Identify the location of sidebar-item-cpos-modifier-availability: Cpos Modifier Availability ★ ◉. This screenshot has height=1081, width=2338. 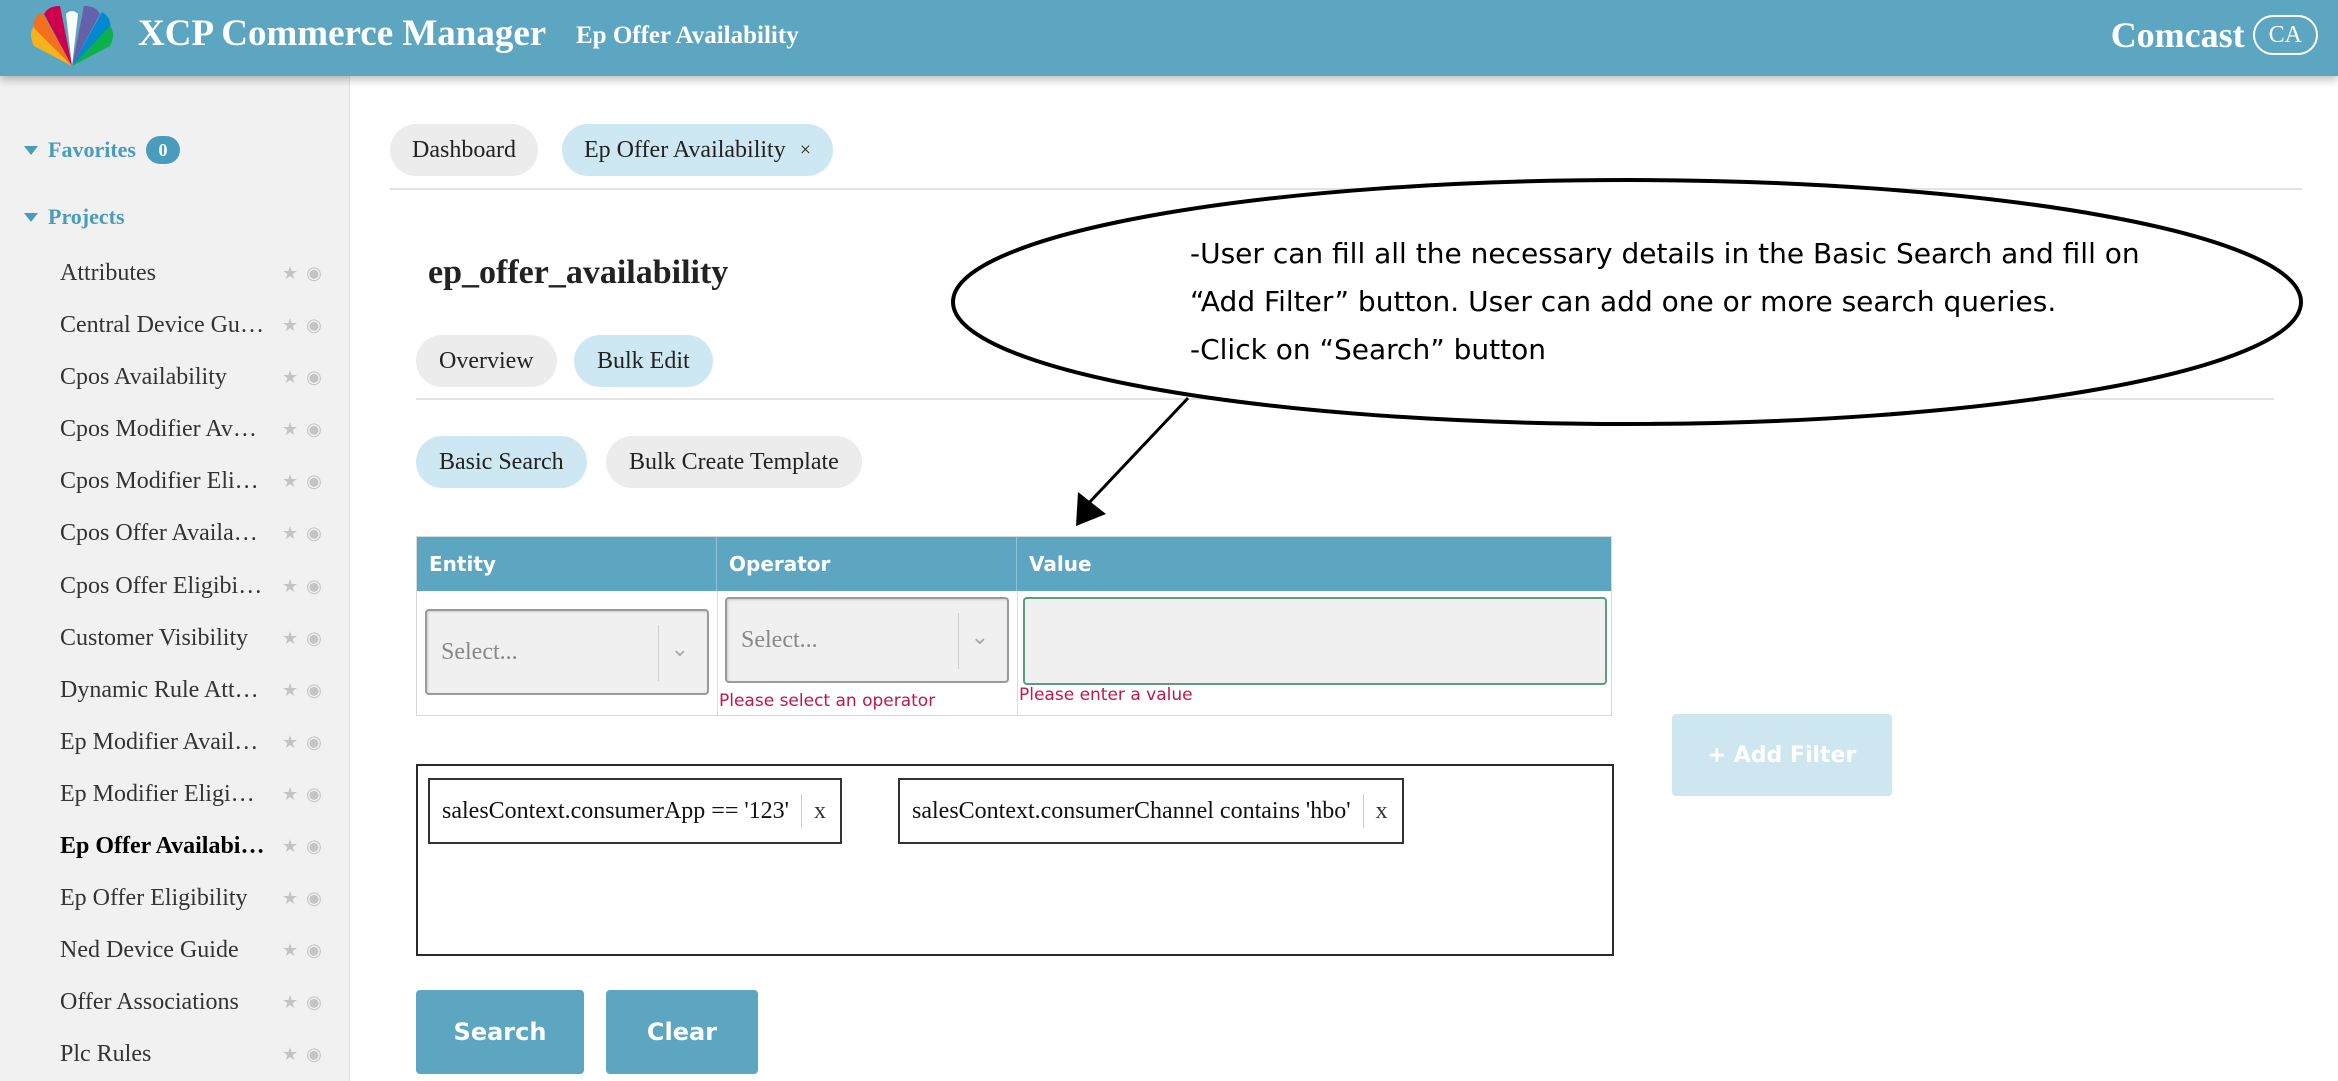
(175, 430).